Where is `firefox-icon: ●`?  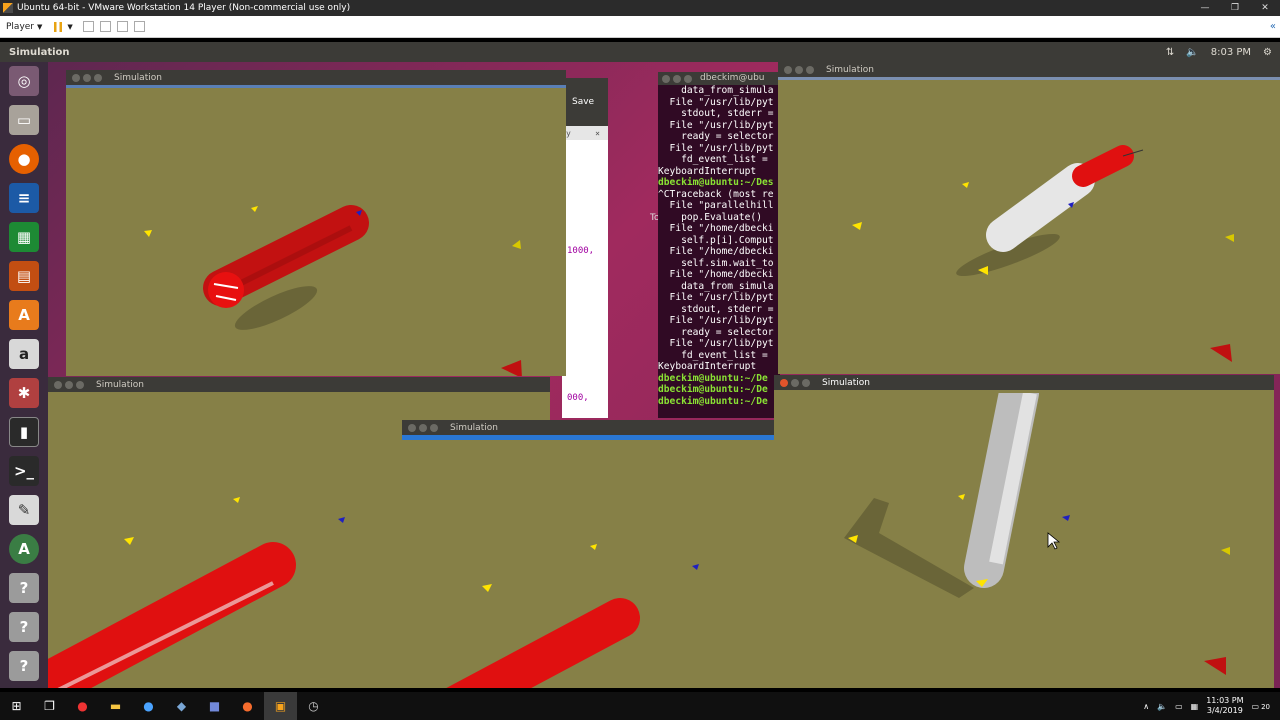
firefox-icon: ● is located at coordinates (24, 159).